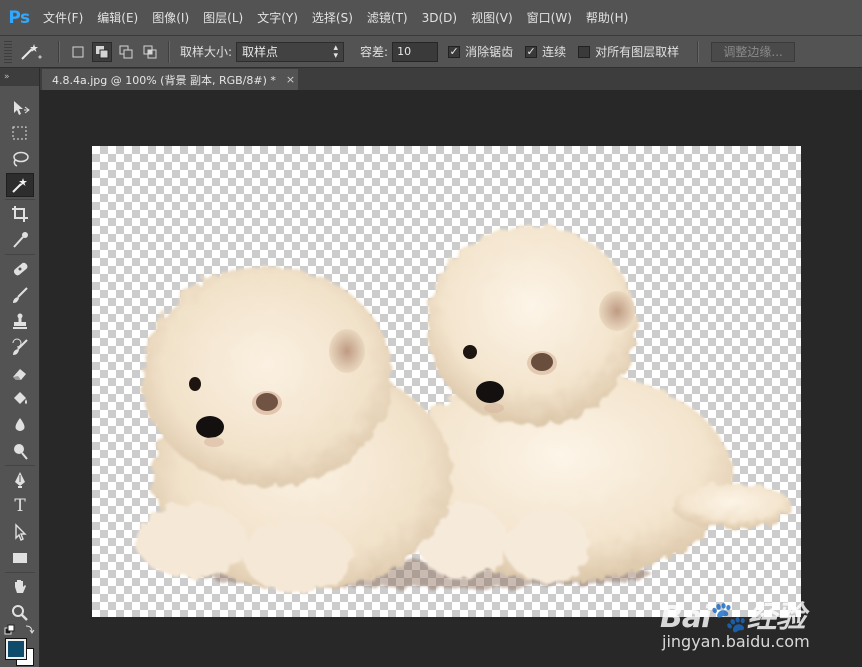 The image size is (862, 667). Describe the element at coordinates (150, 52) in the screenshot. I see `intersect-selection-button` at that location.